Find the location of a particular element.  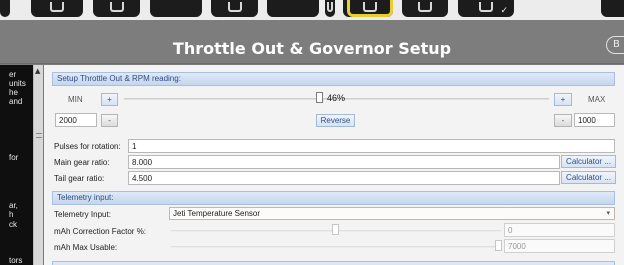

help-text-line: and is located at coordinates (16, 101).